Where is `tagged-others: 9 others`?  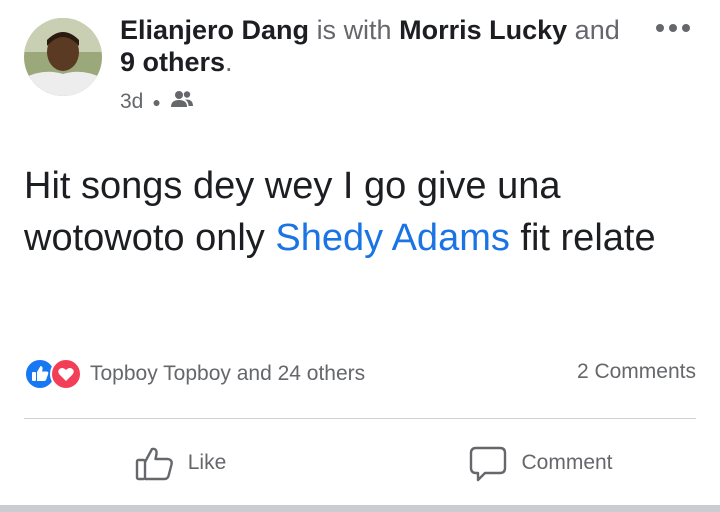 tagged-others: 9 others is located at coordinates (172, 62).